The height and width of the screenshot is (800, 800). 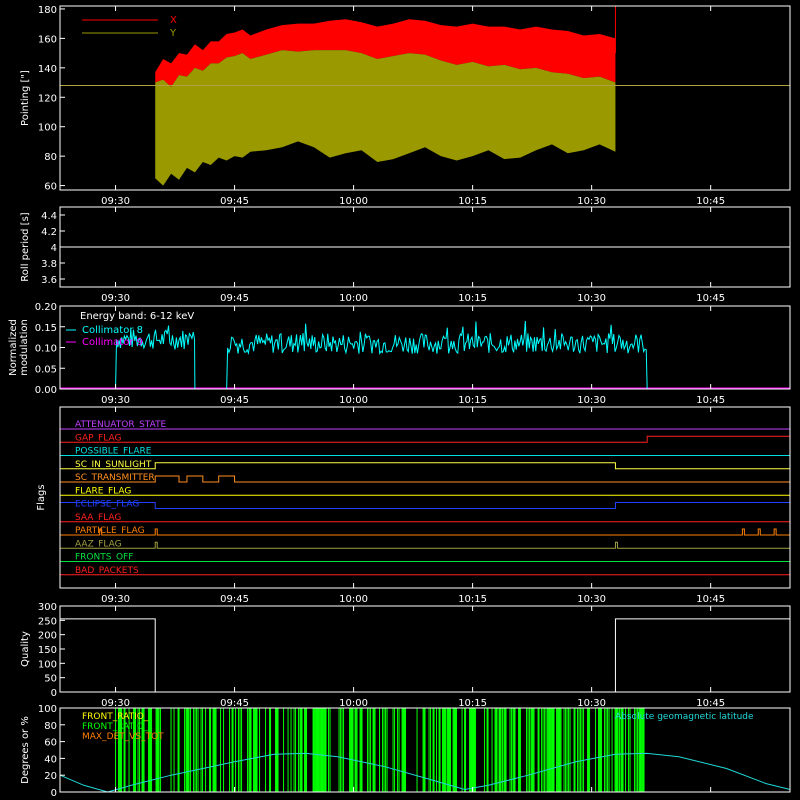 What do you see at coordinates (49, 280) in the screenshot?
I see `y-tick-label: 3.6` at bounding box center [49, 280].